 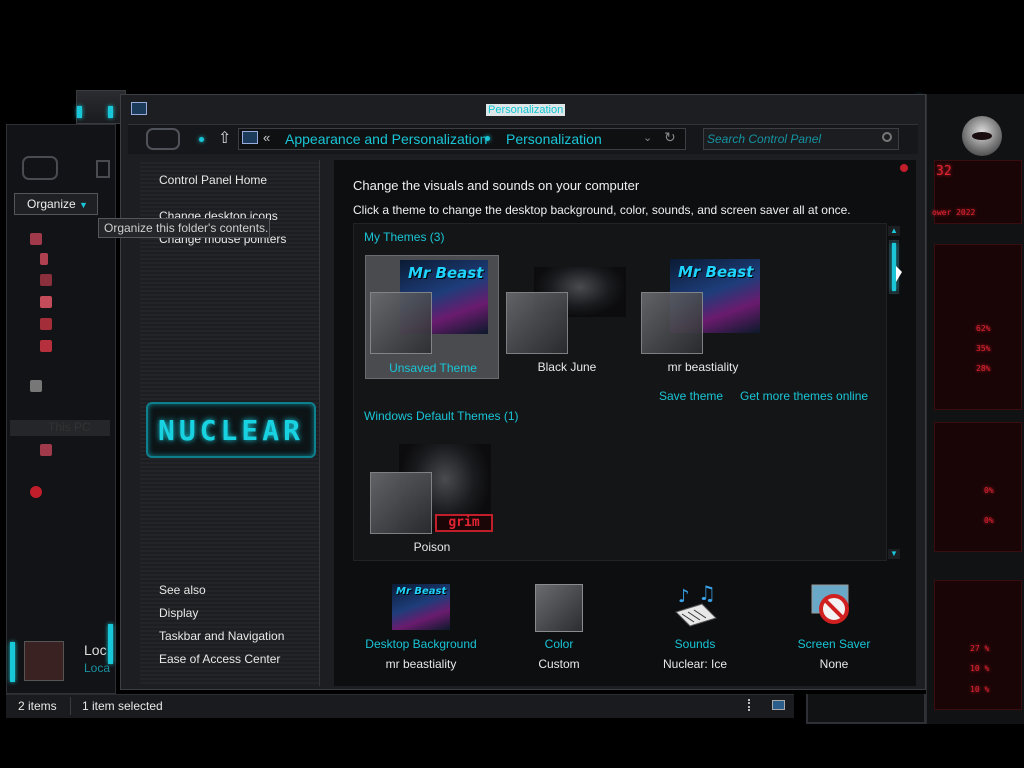 What do you see at coordinates (834, 664) in the screenshot?
I see `screen-saver-value: None` at bounding box center [834, 664].